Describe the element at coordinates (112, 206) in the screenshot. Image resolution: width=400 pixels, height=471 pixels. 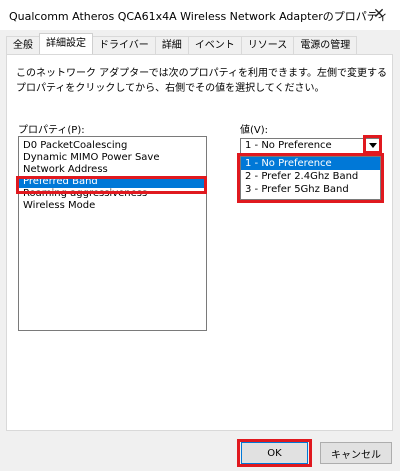
I see `property-item: Wireless Mode` at that location.